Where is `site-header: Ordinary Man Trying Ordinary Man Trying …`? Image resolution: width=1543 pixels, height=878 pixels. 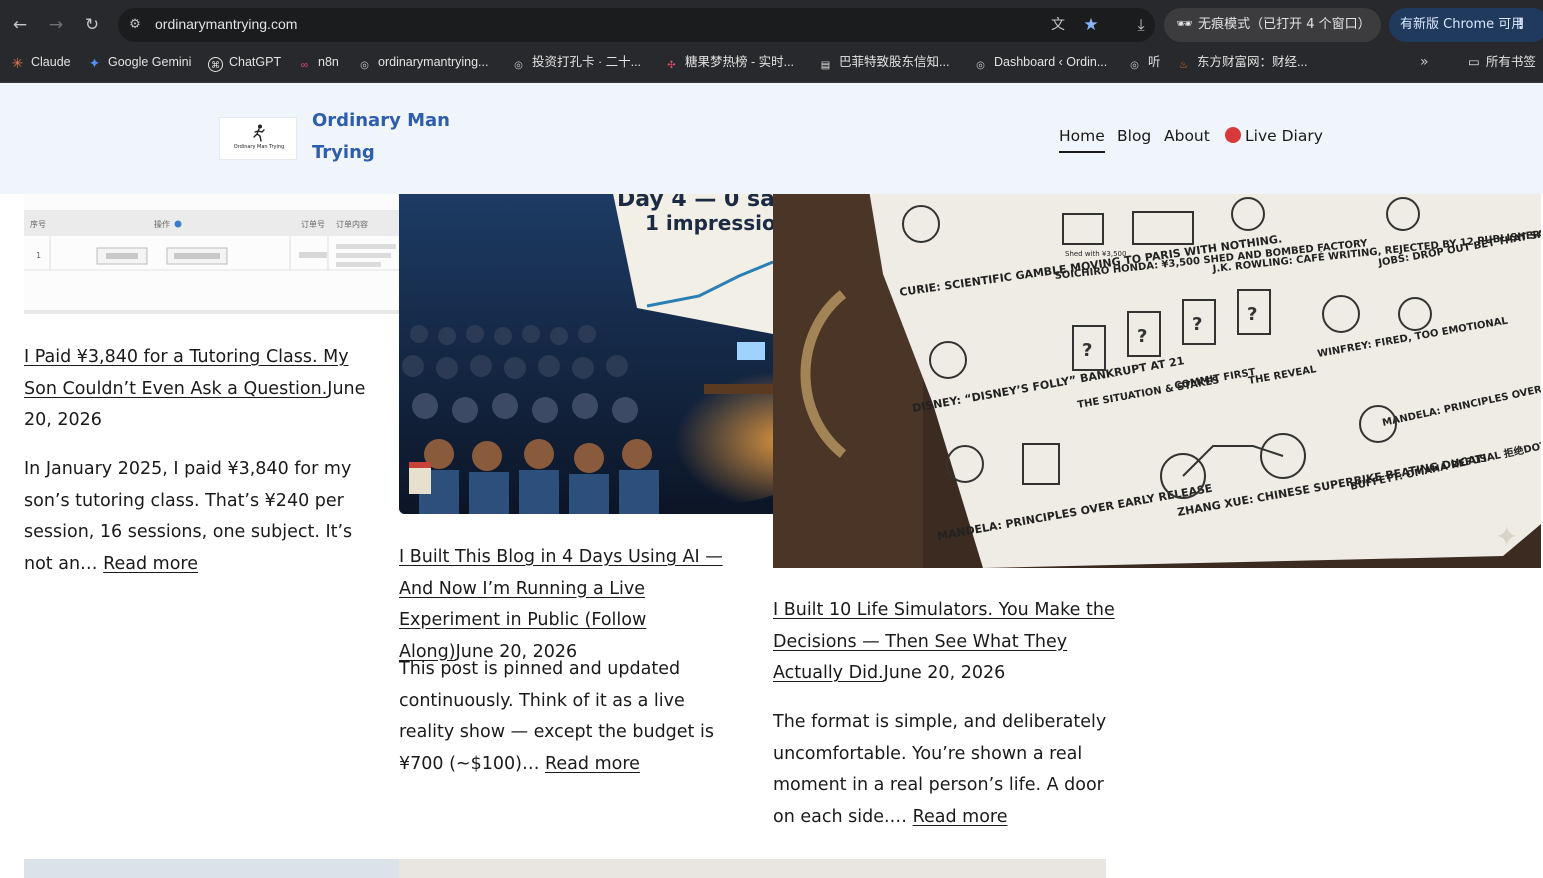 site-header: Ordinary Man Trying Ordinary Man Trying … is located at coordinates (771, 138).